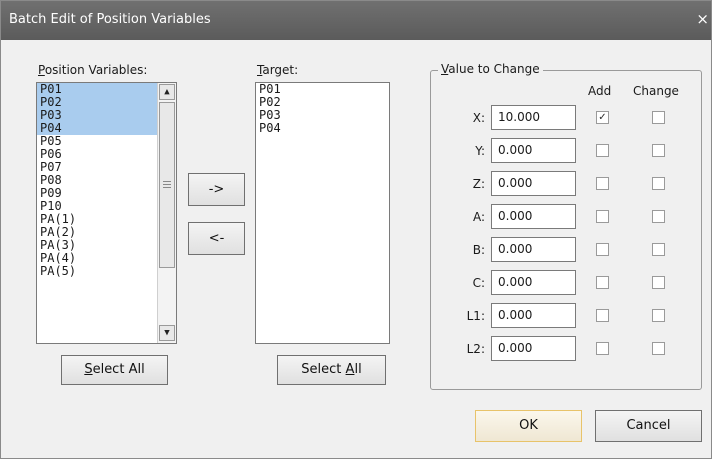 The width and height of the screenshot is (712, 459). Describe the element at coordinates (97, 271) in the screenshot. I see `position-list-item: PA(5)` at that location.